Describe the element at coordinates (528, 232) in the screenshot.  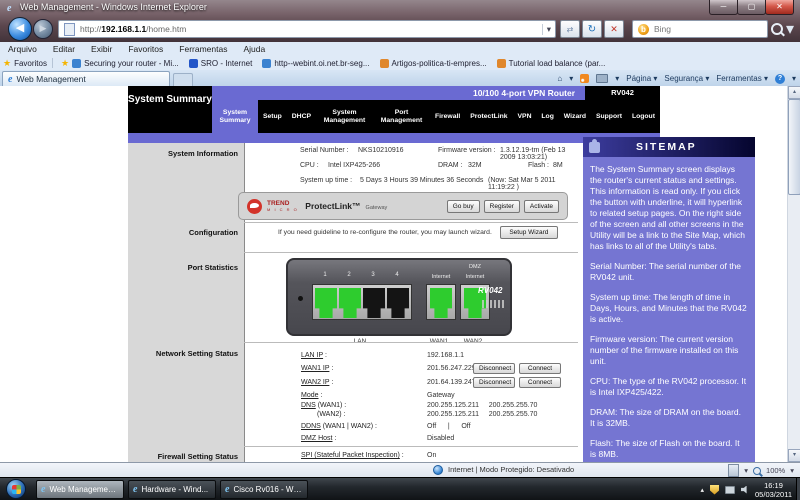
I see `setup-wizard-button: Setup Wizard` at that location.